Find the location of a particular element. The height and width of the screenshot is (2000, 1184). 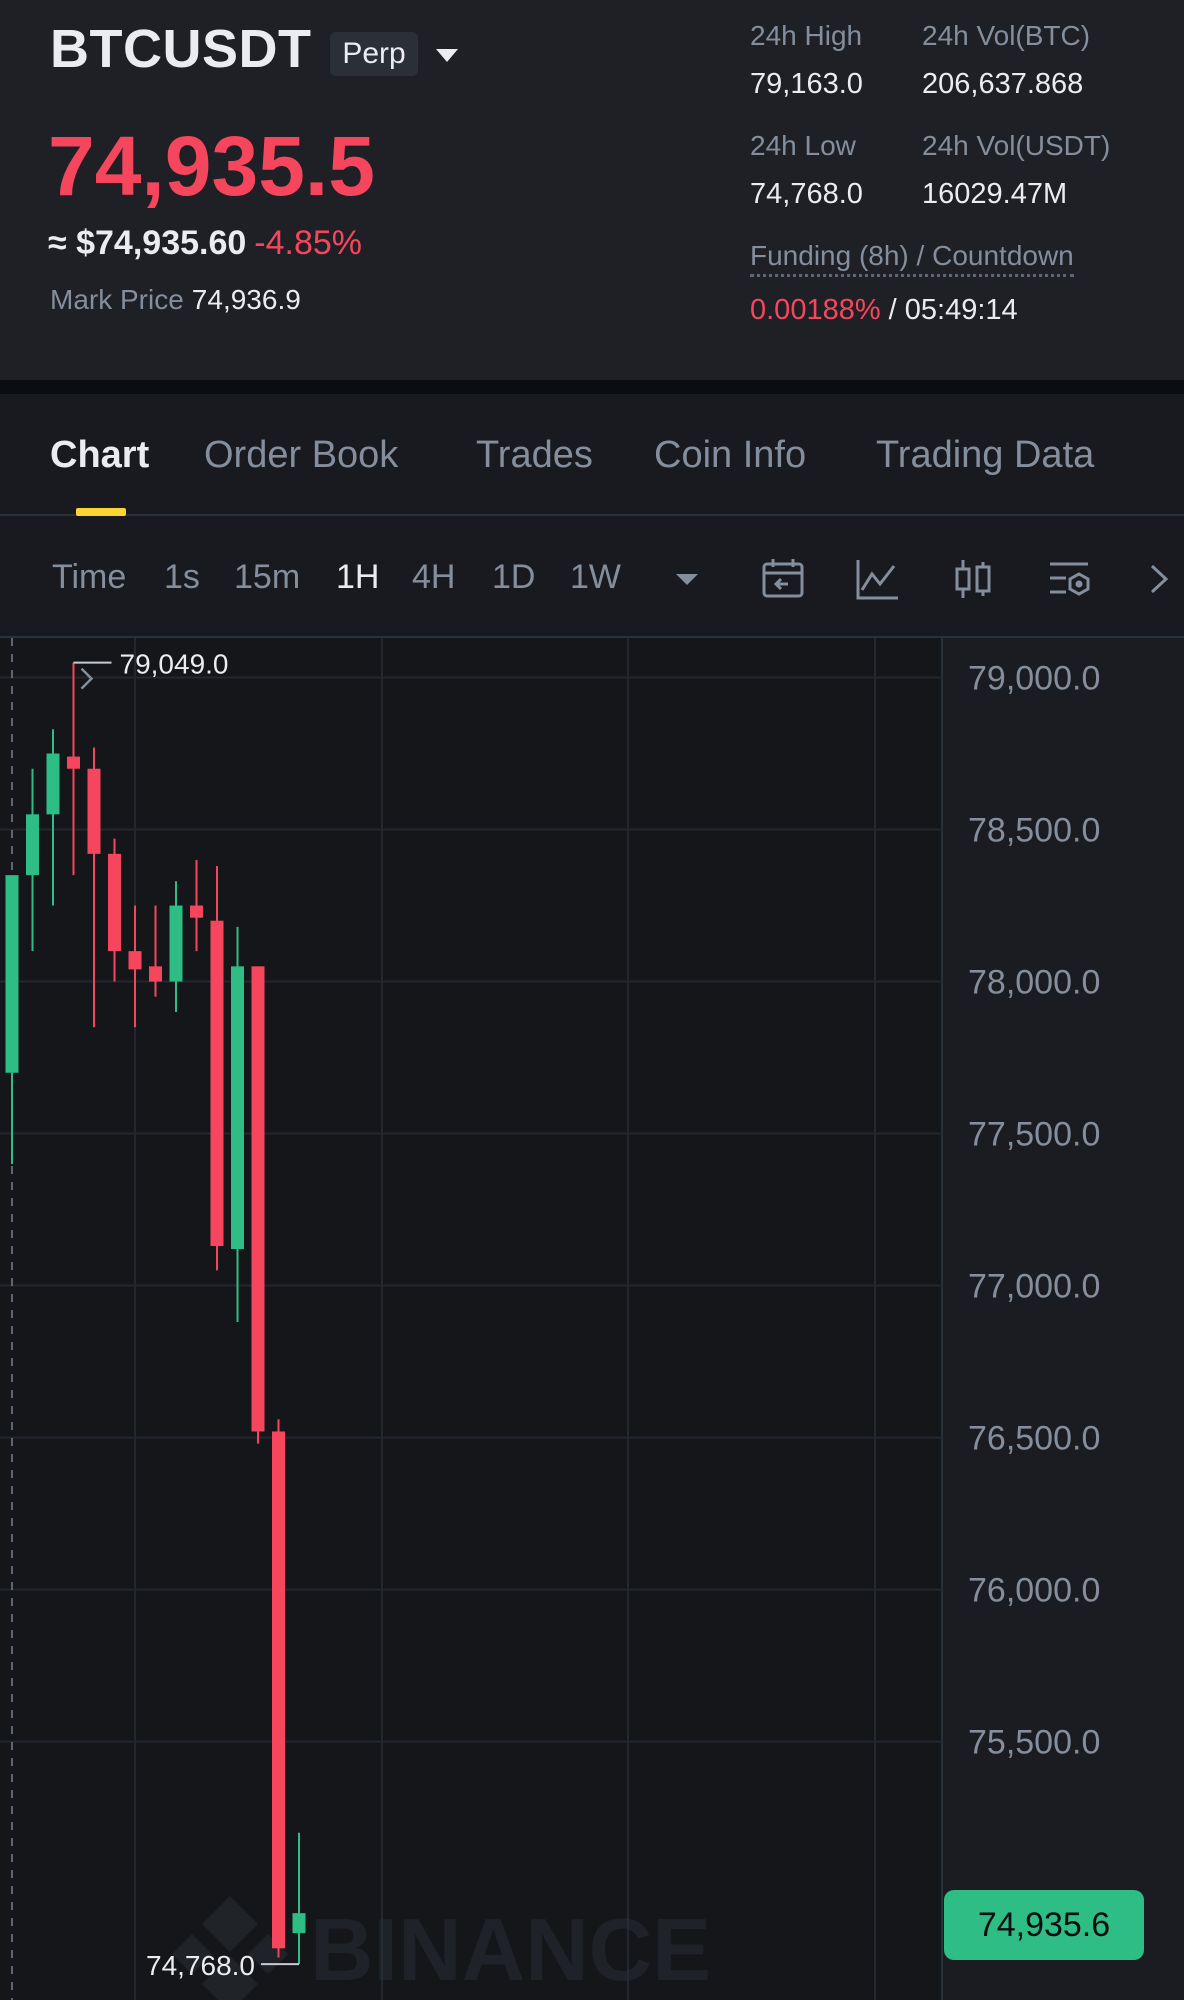

symbol-title: BTCUSDT is located at coordinates (180, 49).